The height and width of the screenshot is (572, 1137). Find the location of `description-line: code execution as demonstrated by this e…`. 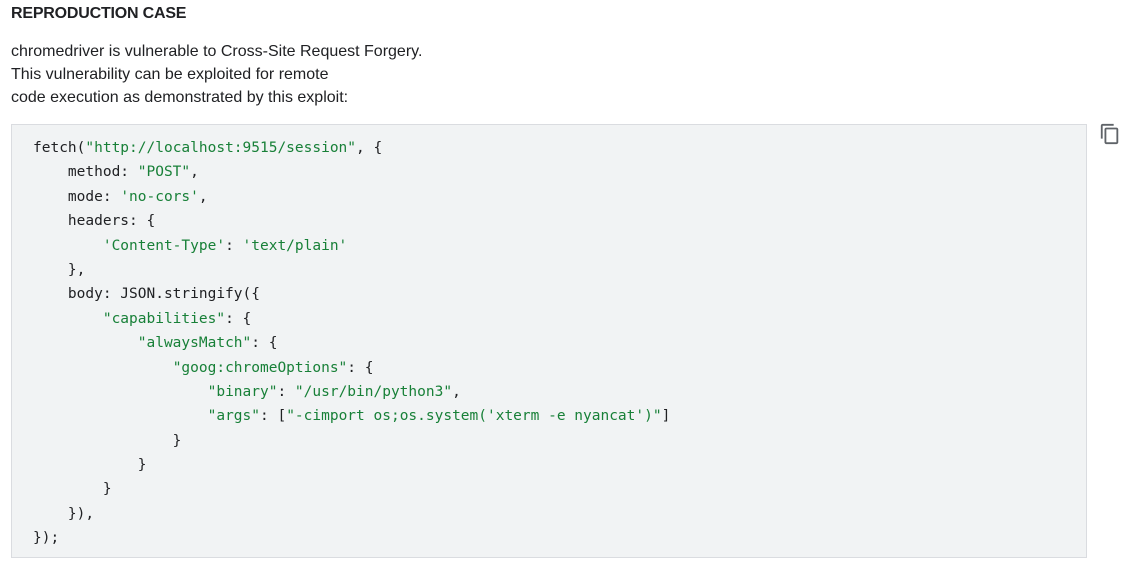

description-line: code execution as demonstrated by this e… is located at coordinates (180, 97).